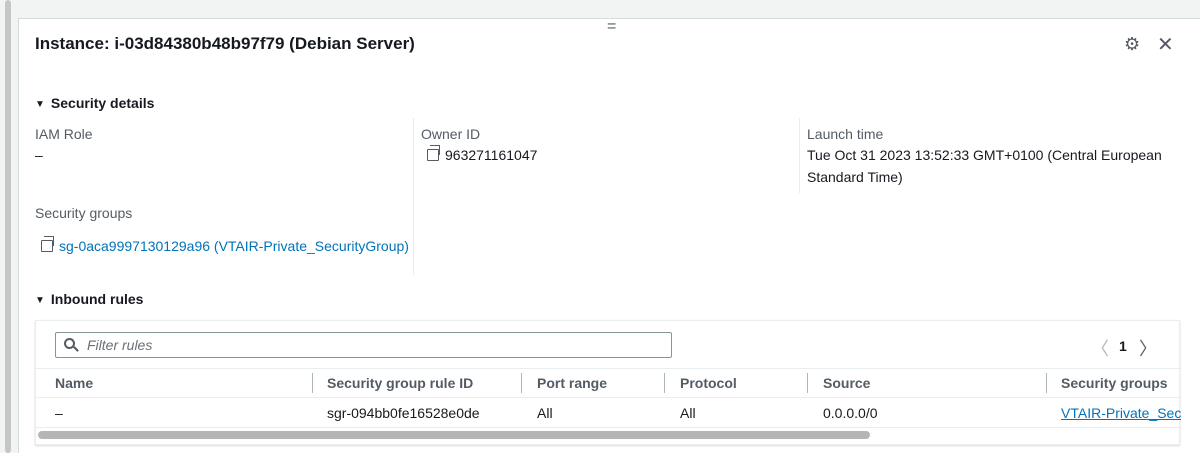 The width and height of the screenshot is (1200, 453). I want to click on page-number: 1, so click(1123, 346).